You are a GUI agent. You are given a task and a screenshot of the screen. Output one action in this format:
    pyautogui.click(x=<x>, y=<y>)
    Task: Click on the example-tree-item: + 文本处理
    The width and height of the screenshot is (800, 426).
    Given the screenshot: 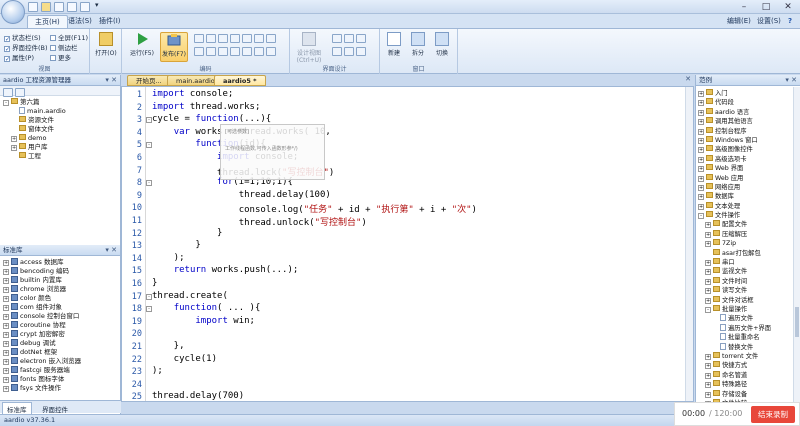 What is the action you would take?
    pyautogui.click(x=749, y=206)
    